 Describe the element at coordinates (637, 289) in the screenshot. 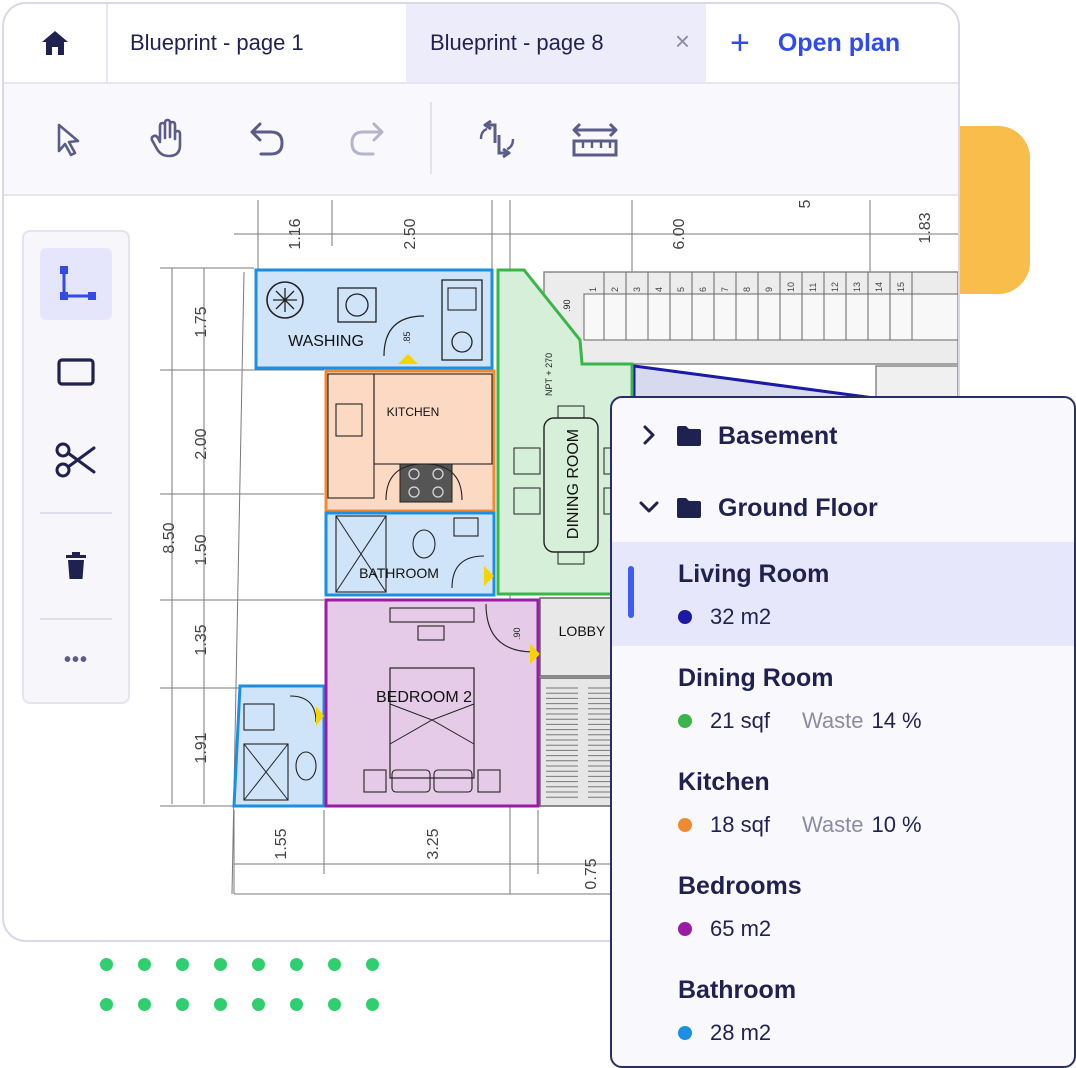

I see `stair-number: 3` at that location.